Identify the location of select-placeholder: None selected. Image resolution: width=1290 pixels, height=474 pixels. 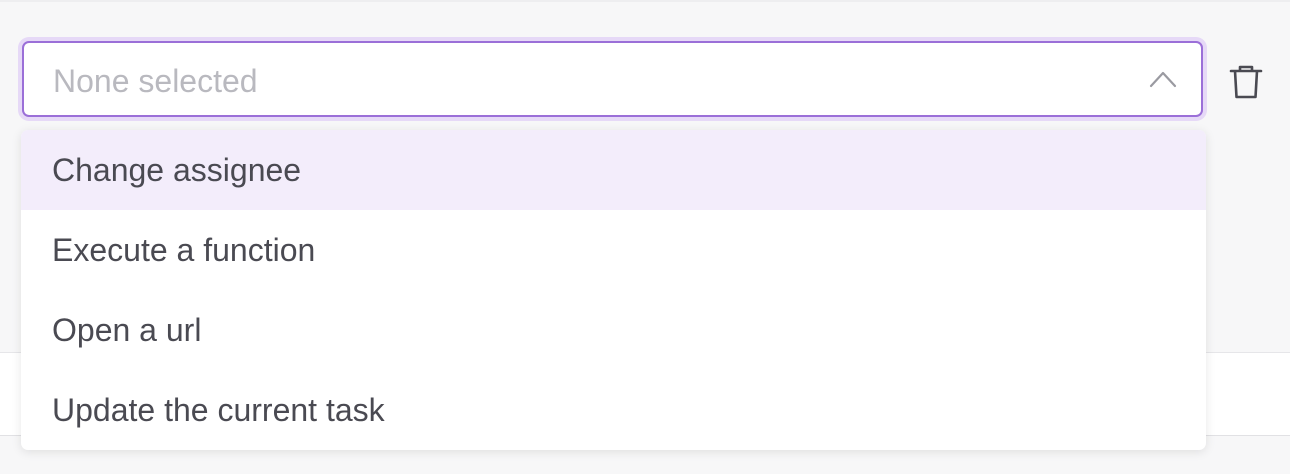
(155, 81).